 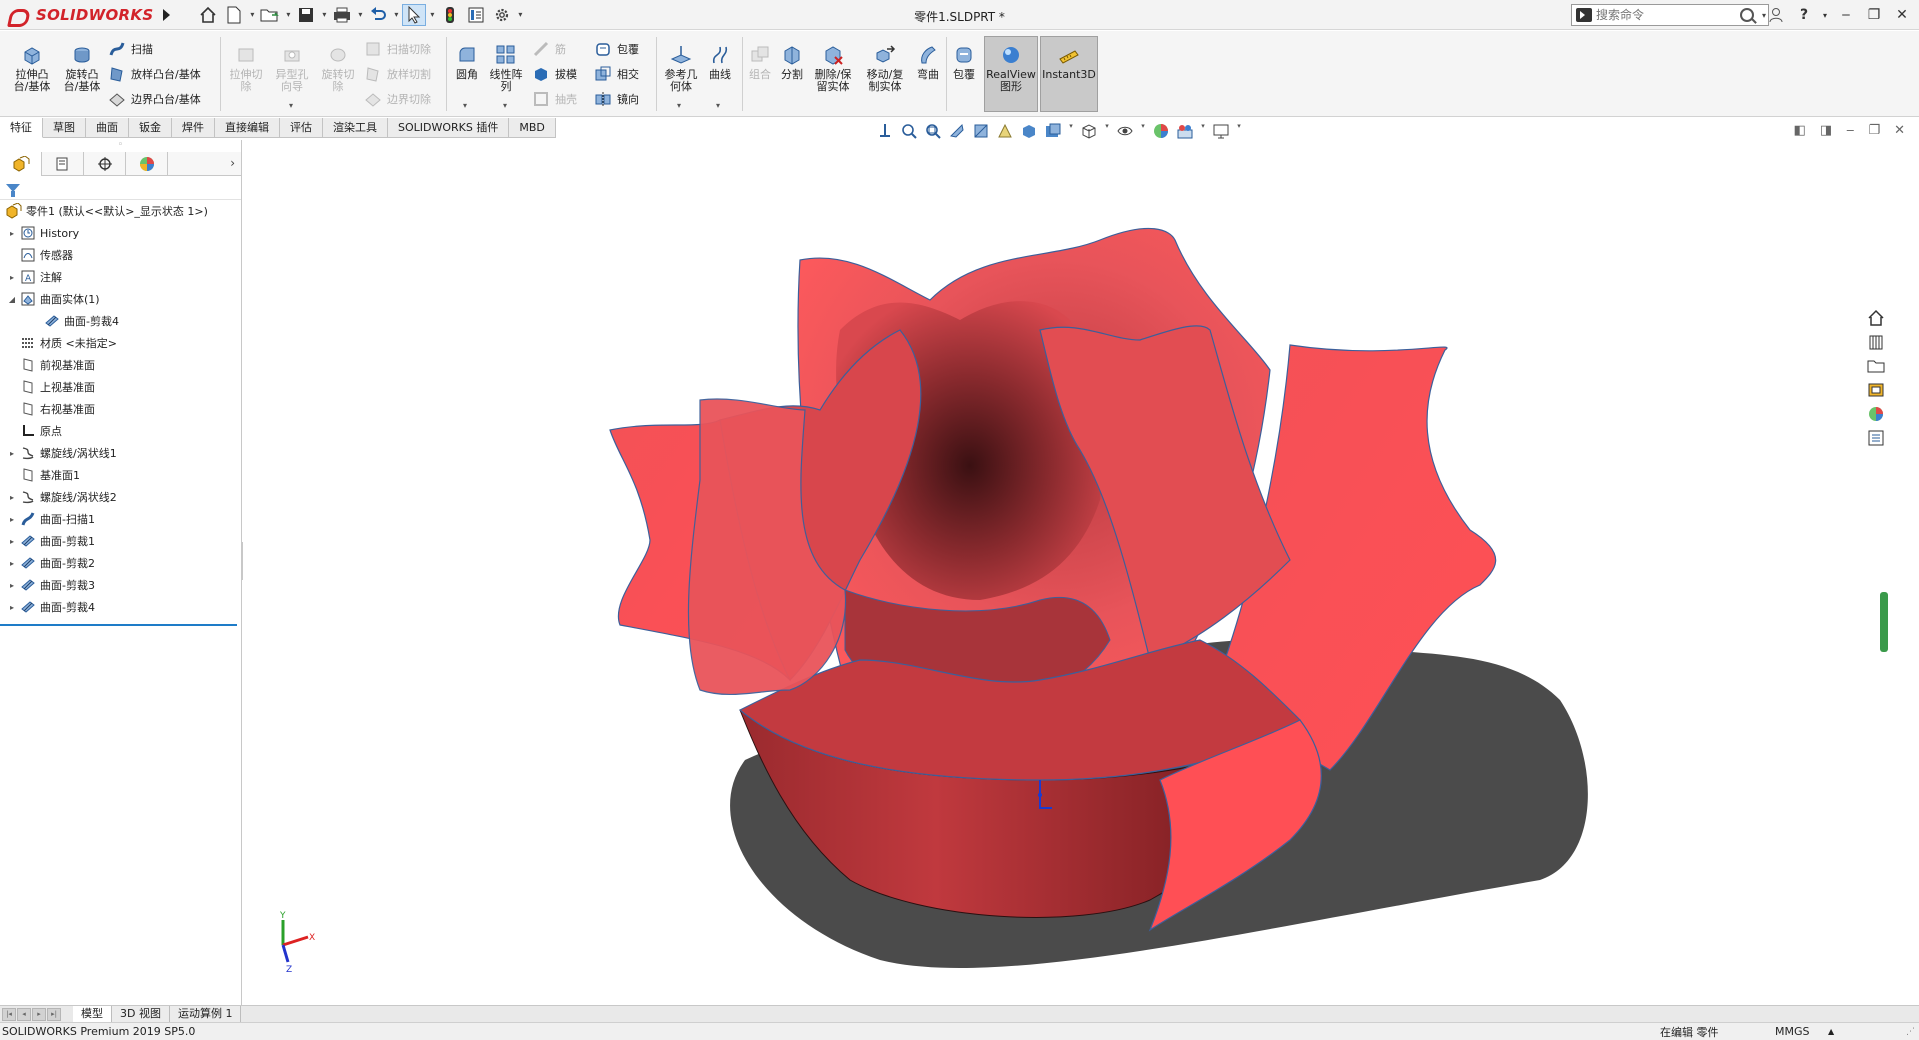 I want to click on view-orientation-triad-icon, so click(x=885, y=131).